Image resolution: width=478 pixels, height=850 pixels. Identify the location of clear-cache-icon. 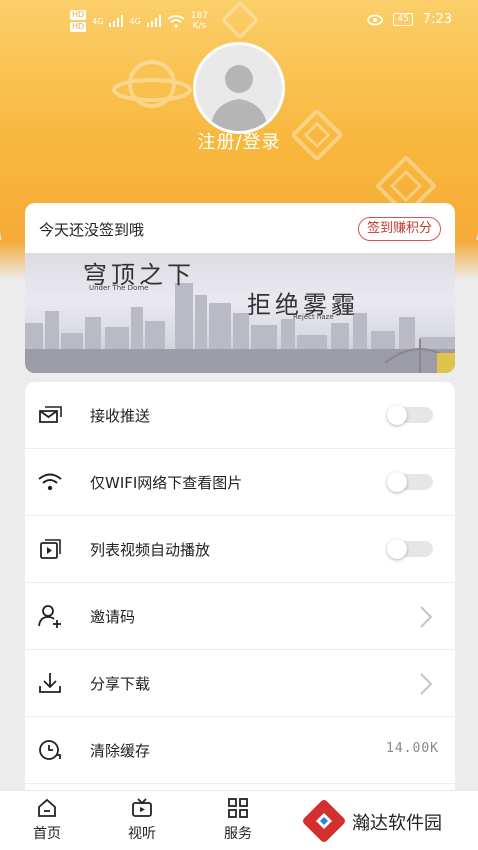
(50, 750).